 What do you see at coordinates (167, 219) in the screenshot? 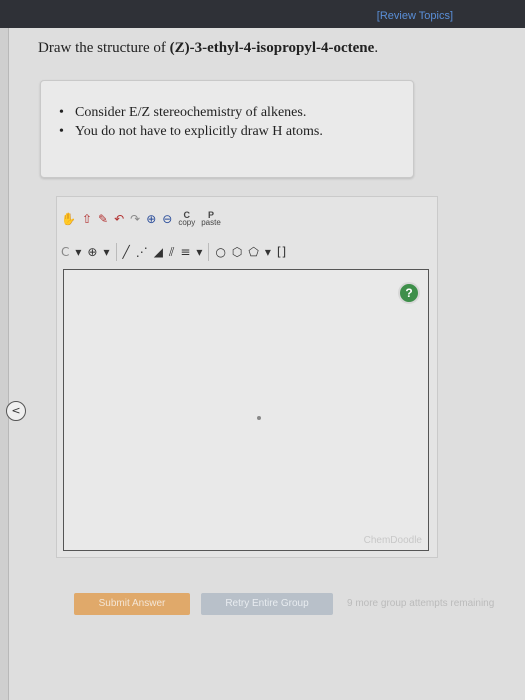
I see `zoom-out-icon: ⊖` at bounding box center [167, 219].